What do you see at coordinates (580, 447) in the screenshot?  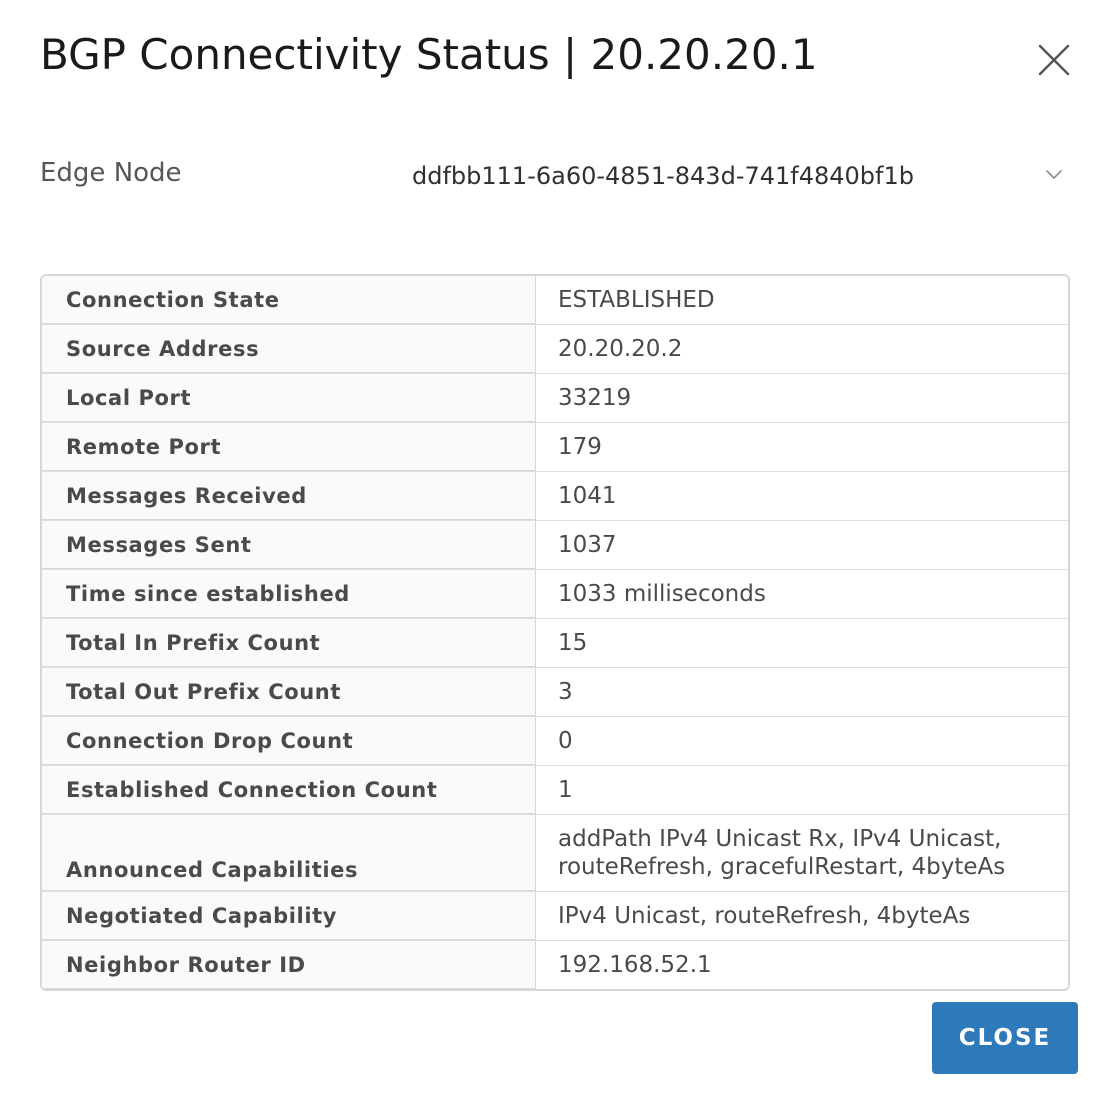 I see `row-value: 179` at bounding box center [580, 447].